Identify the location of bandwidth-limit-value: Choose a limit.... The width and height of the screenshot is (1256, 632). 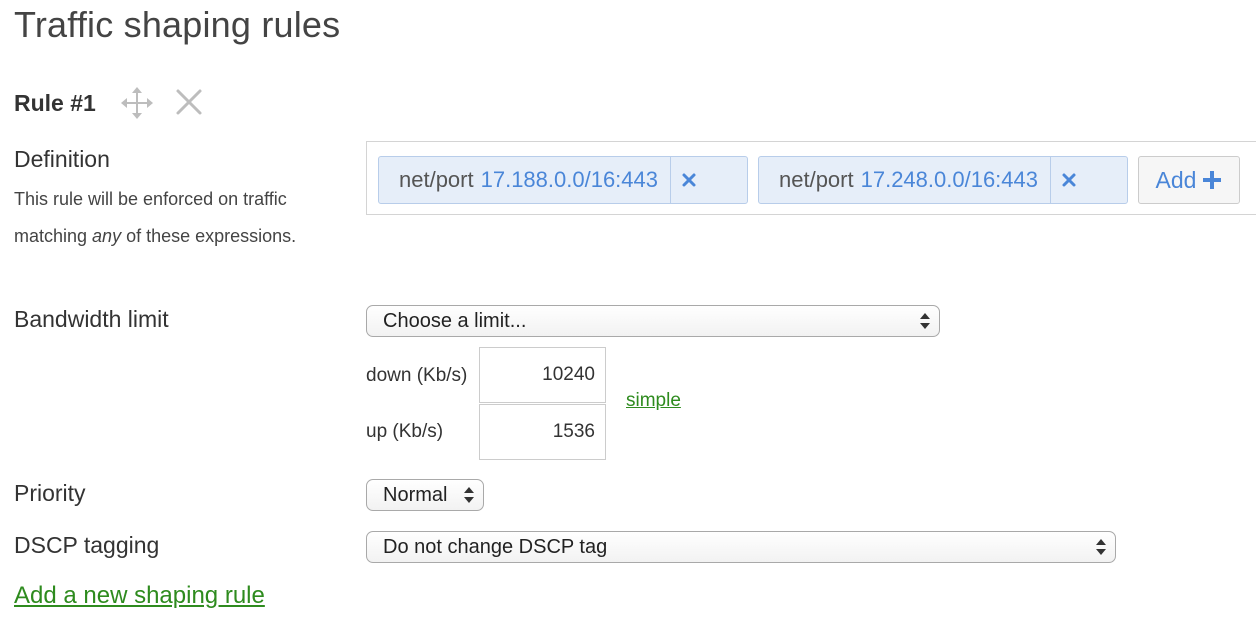
(455, 320).